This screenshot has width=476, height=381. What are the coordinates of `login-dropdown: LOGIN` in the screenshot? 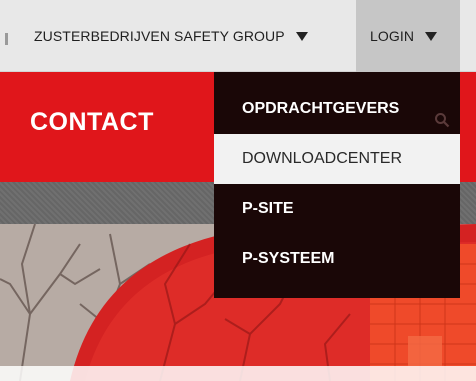 It's located at (408, 36).